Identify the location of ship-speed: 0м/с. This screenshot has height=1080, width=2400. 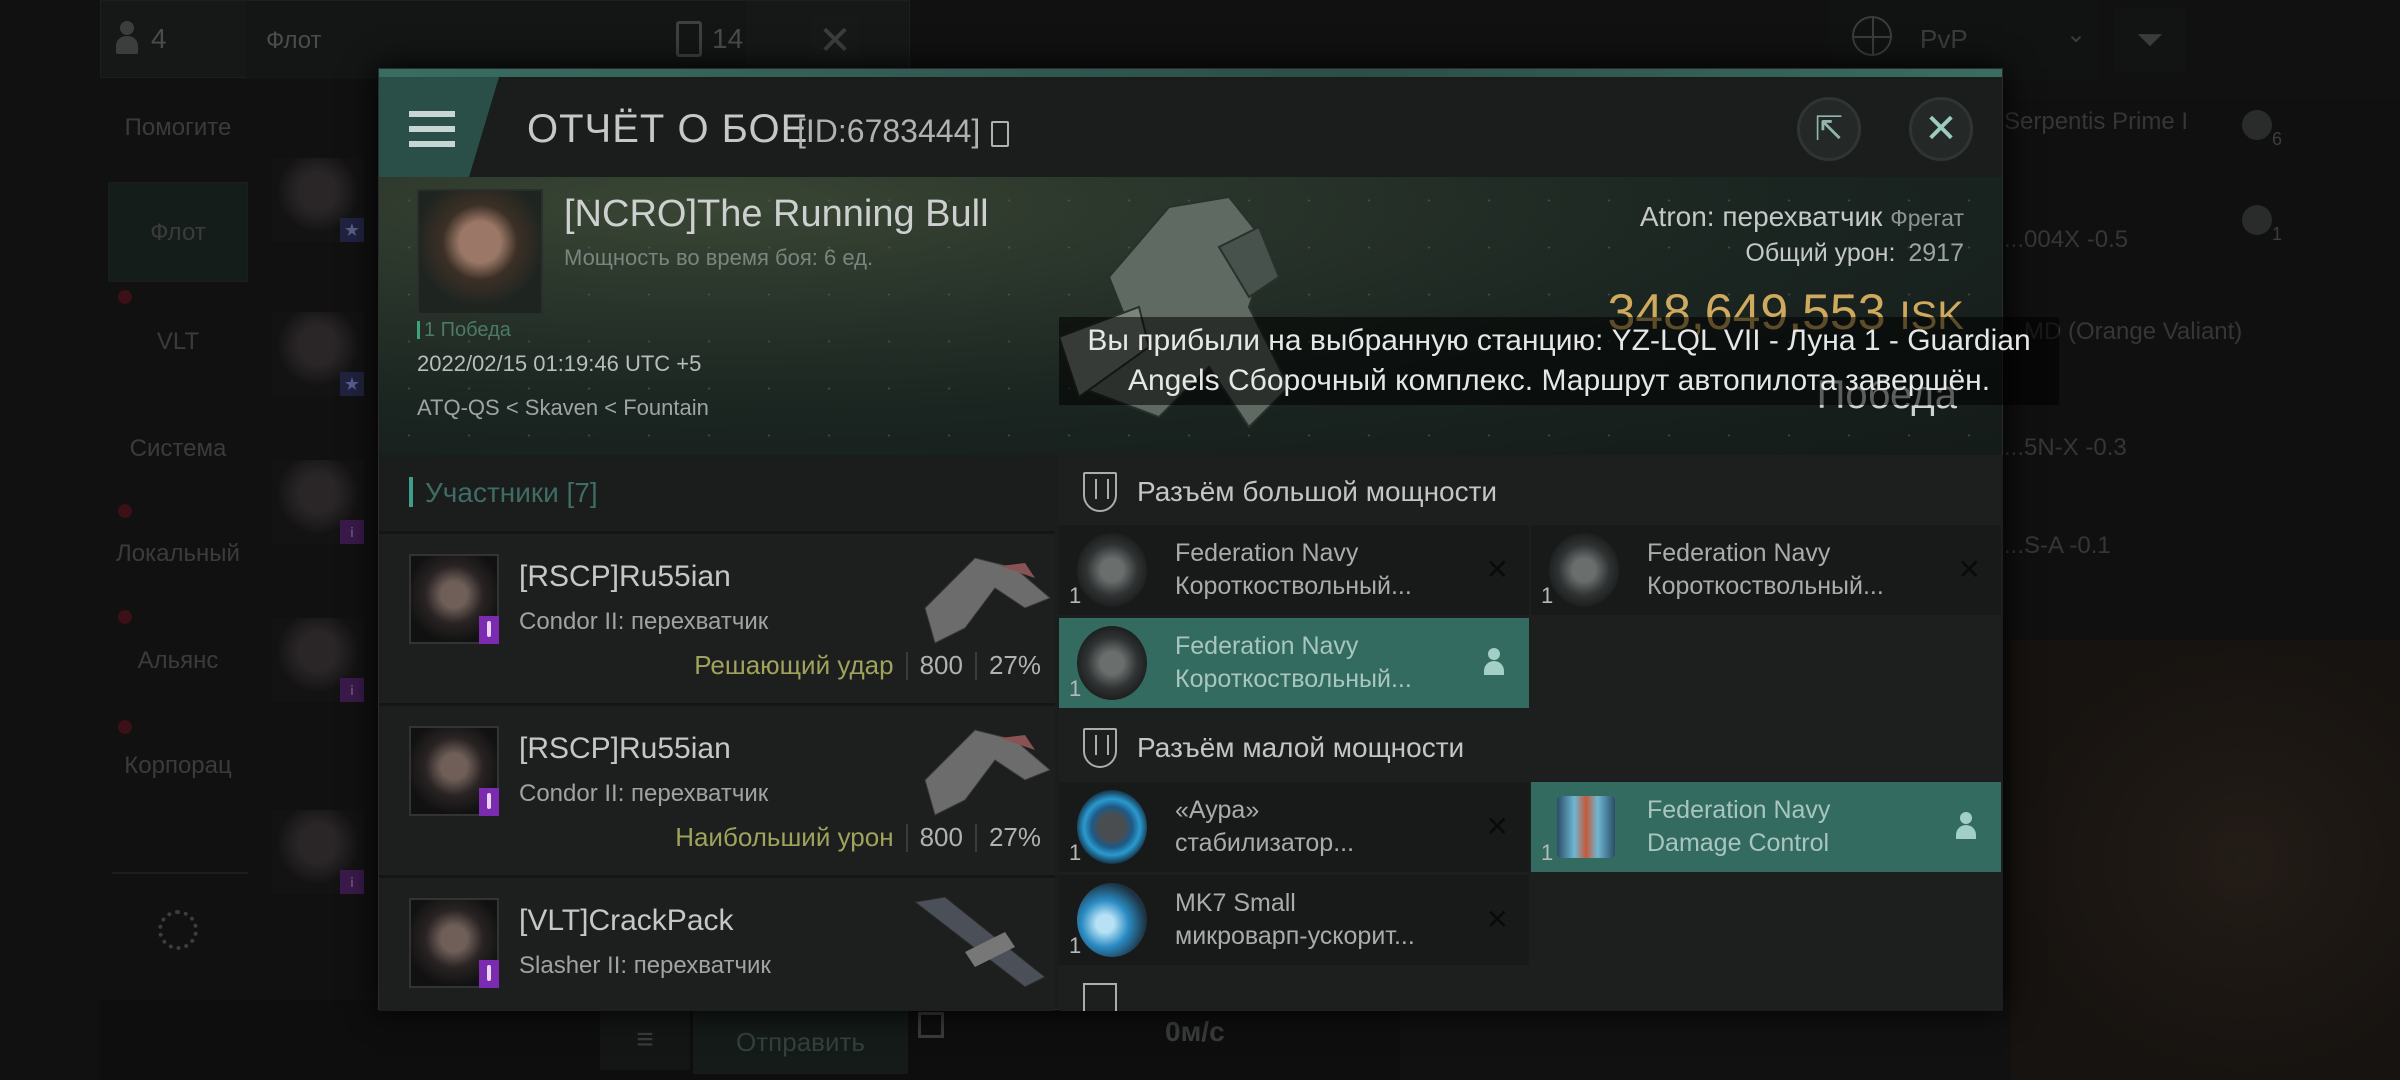
(1195, 1031).